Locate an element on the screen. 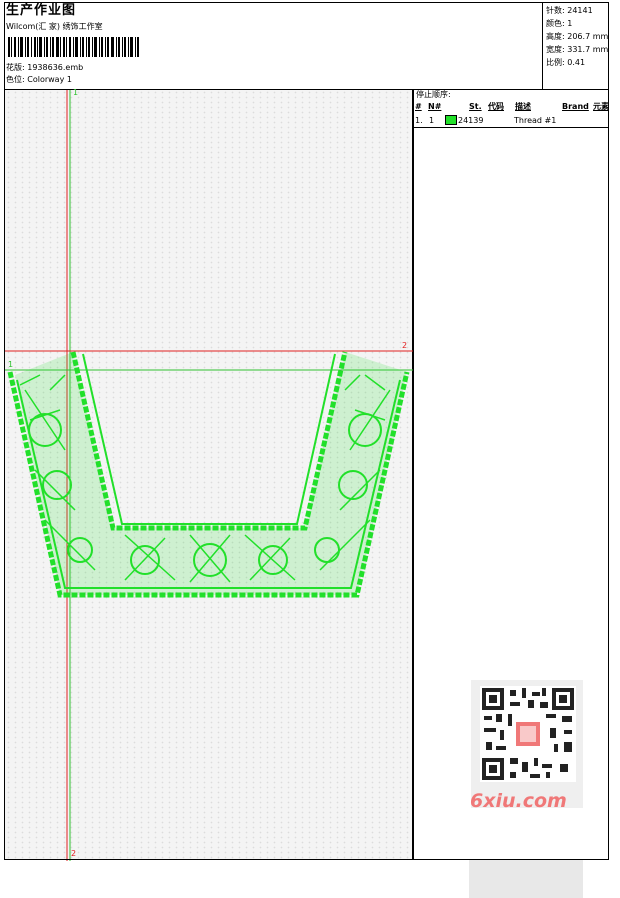  col-header-code: 代码 is located at coordinates (496, 106).